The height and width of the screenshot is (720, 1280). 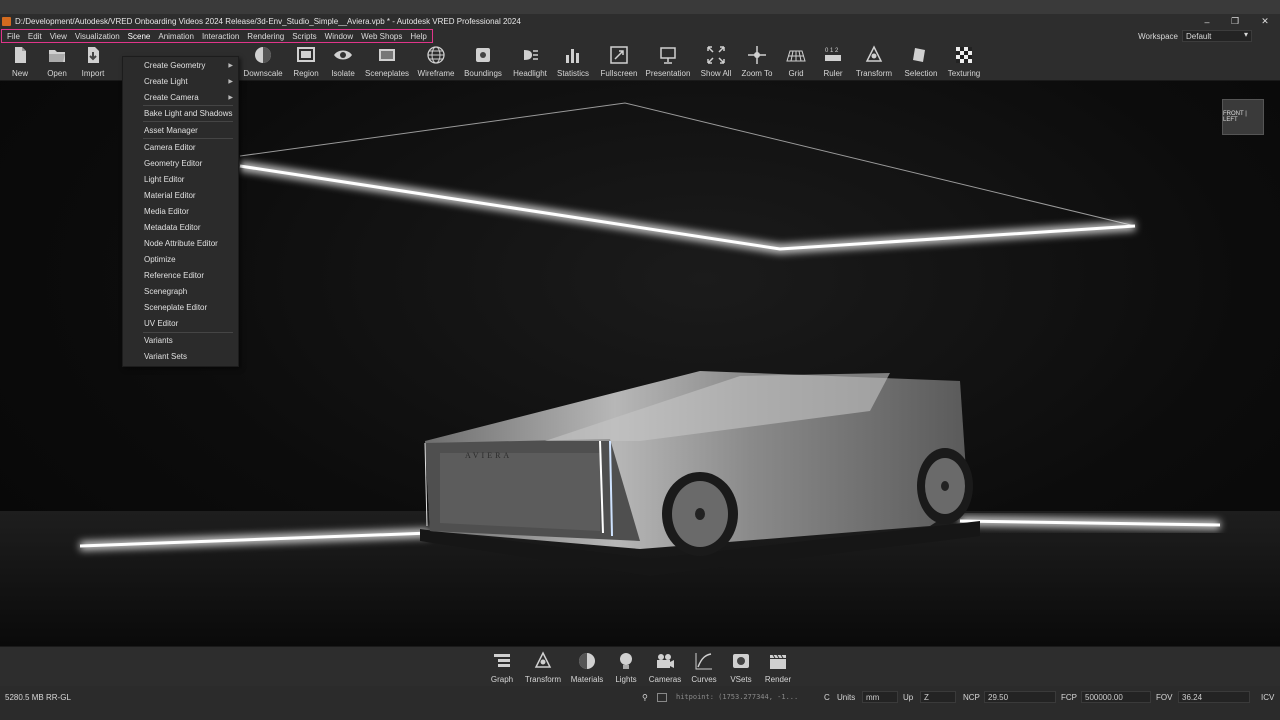 I want to click on wireframe-button: Wireframe, so click(x=436, y=62).